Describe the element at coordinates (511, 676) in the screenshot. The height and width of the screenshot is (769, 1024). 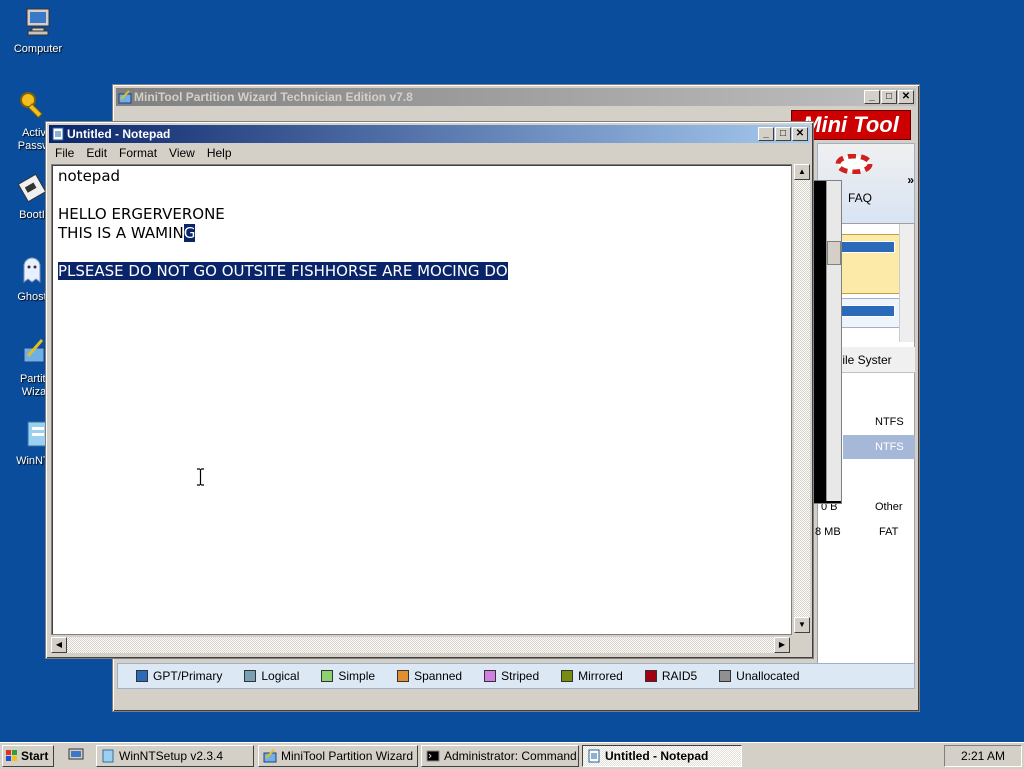
I see `legend-striped: Striped` at that location.